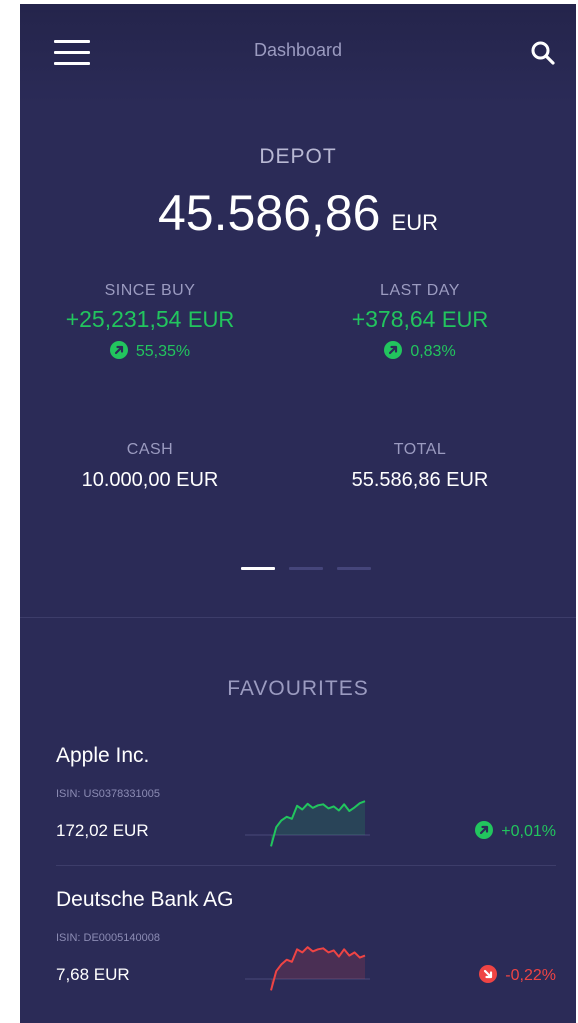 The image size is (578, 1023). What do you see at coordinates (420, 290) in the screenshot?
I see `last-day-label: LAST DAY` at bounding box center [420, 290].